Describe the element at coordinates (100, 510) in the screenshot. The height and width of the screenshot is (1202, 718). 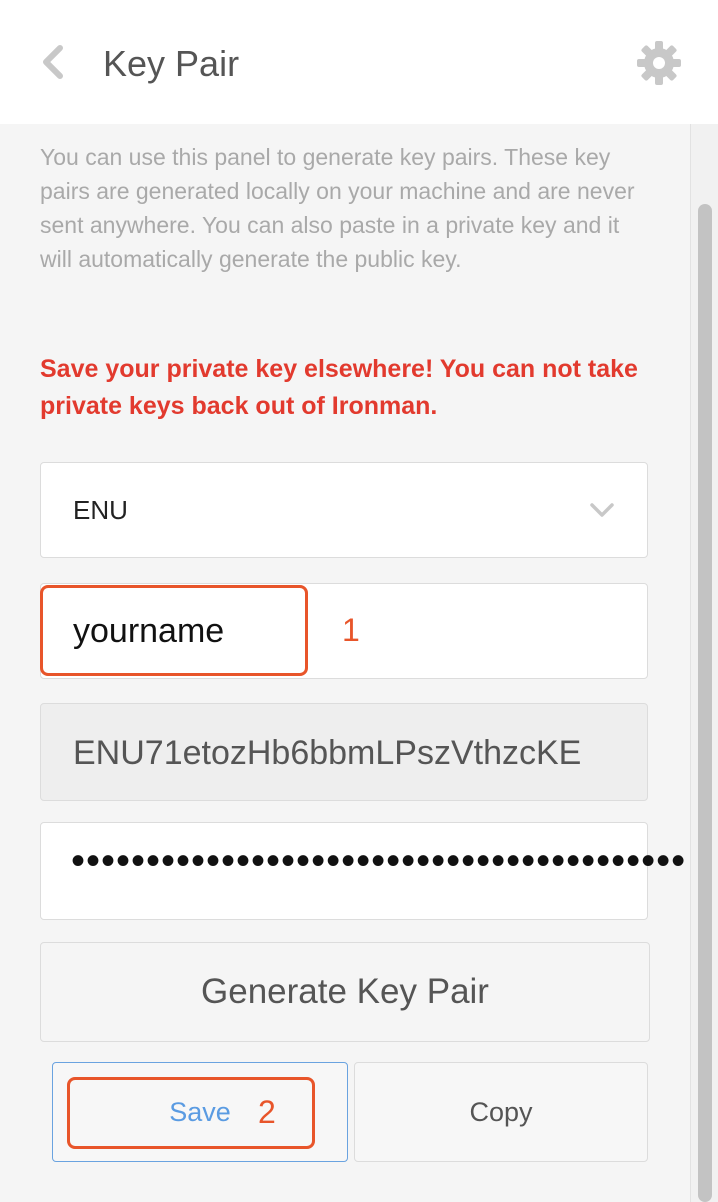
I see `network-select-value: ENU` at that location.